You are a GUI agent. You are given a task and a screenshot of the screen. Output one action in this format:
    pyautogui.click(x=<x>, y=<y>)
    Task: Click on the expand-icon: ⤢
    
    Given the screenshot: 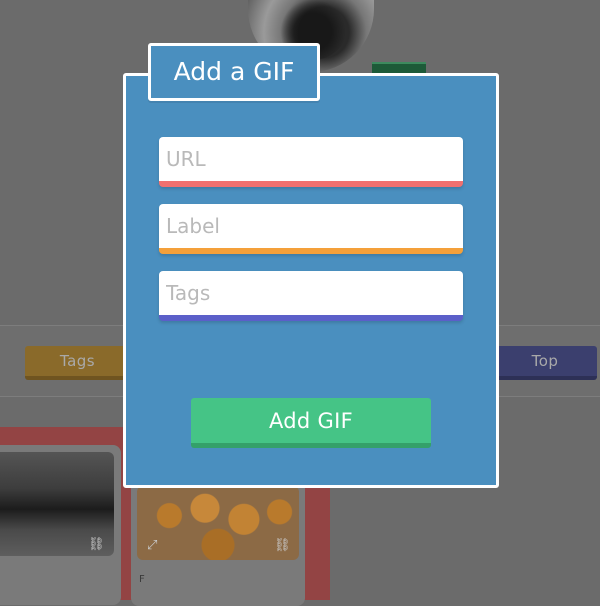 What is the action you would take?
    pyautogui.click(x=152, y=545)
    